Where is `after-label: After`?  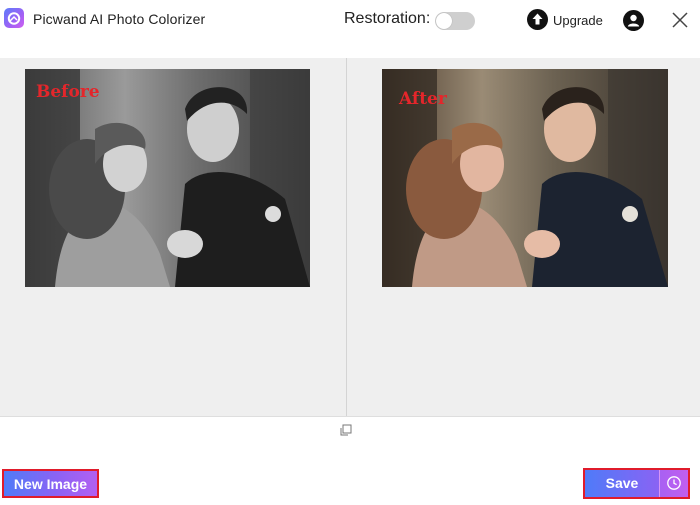
after-label: After is located at coordinates (423, 99).